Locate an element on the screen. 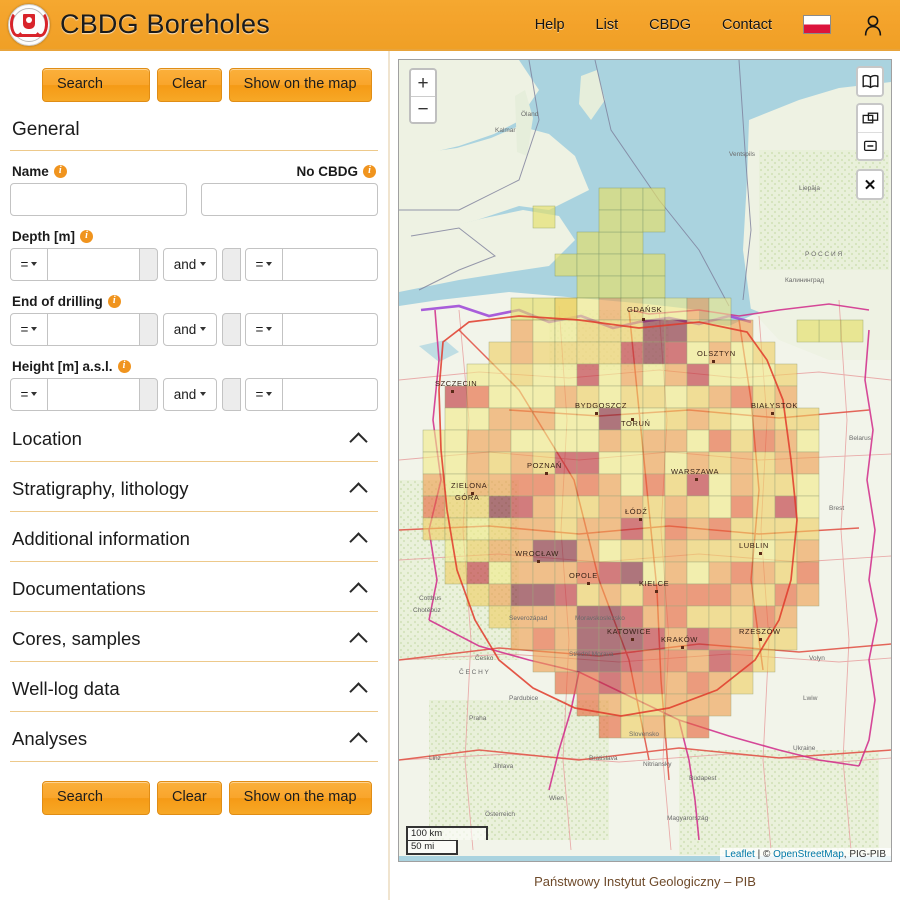 The height and width of the screenshot is (900, 900). height-asl-conjunction: and is located at coordinates (190, 394).